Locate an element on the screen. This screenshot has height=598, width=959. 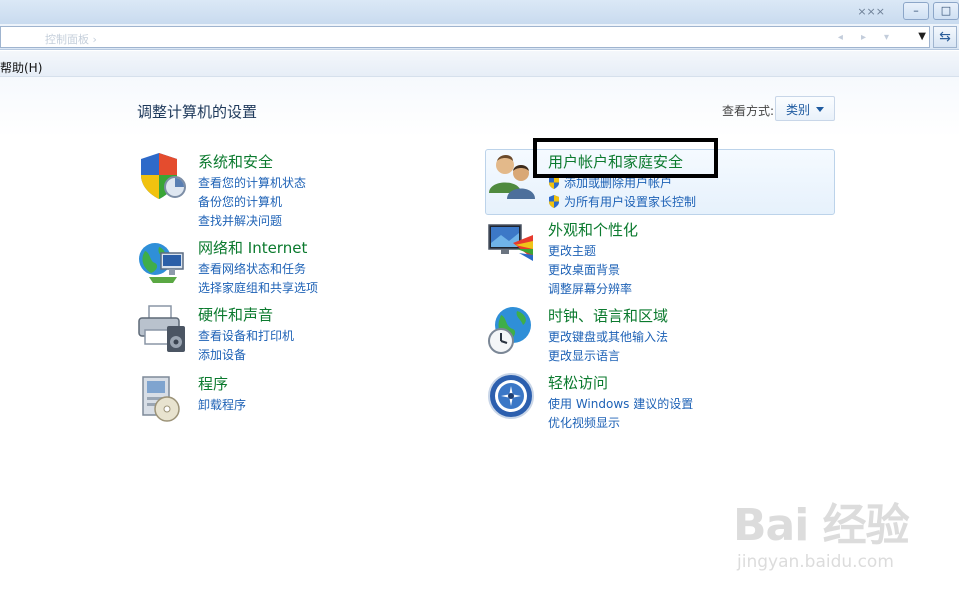
category-title: 时钟、语言和区域 is located at coordinates (608, 315).